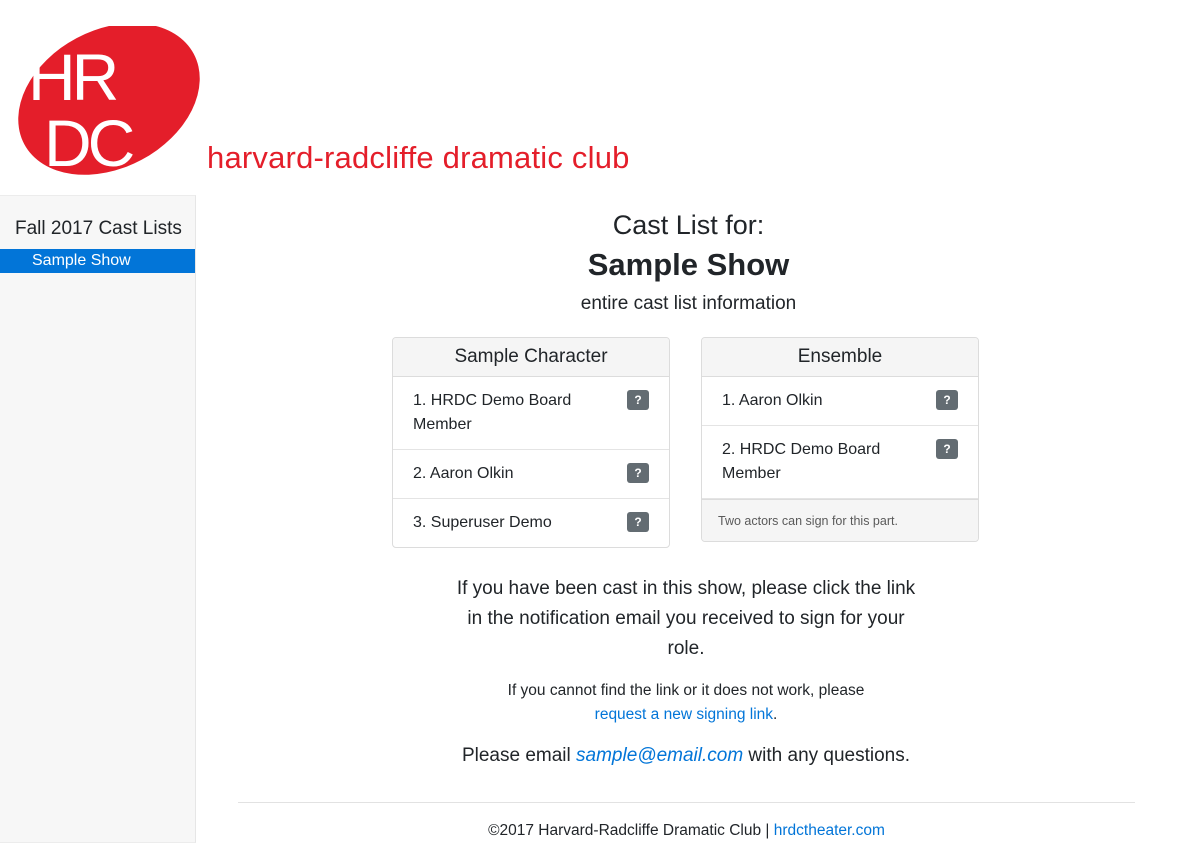 This screenshot has height=859, width=1181. What do you see at coordinates (827, 755) in the screenshot?
I see `contact-suffix: with any questions.` at bounding box center [827, 755].